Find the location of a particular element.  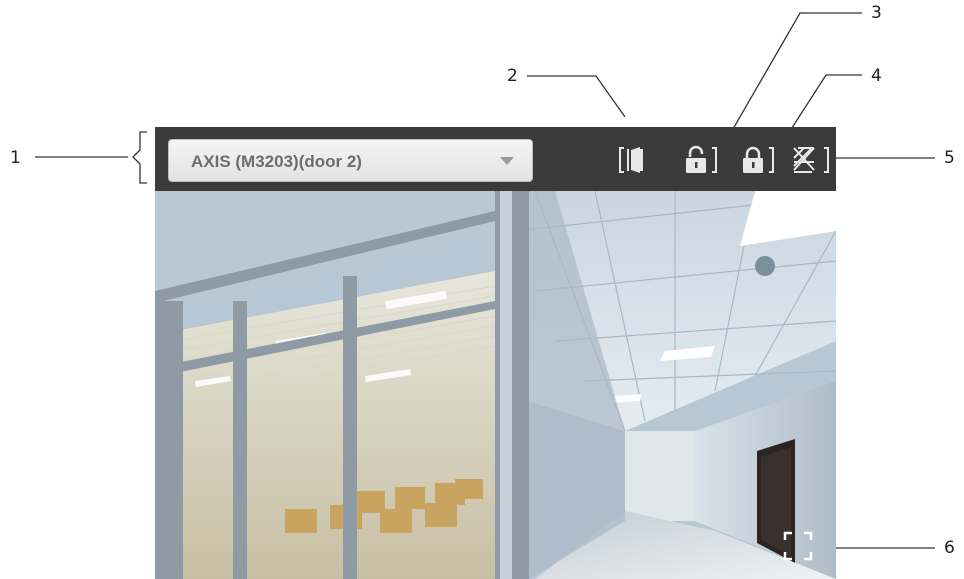

callout-2: 2 is located at coordinates (512, 76).